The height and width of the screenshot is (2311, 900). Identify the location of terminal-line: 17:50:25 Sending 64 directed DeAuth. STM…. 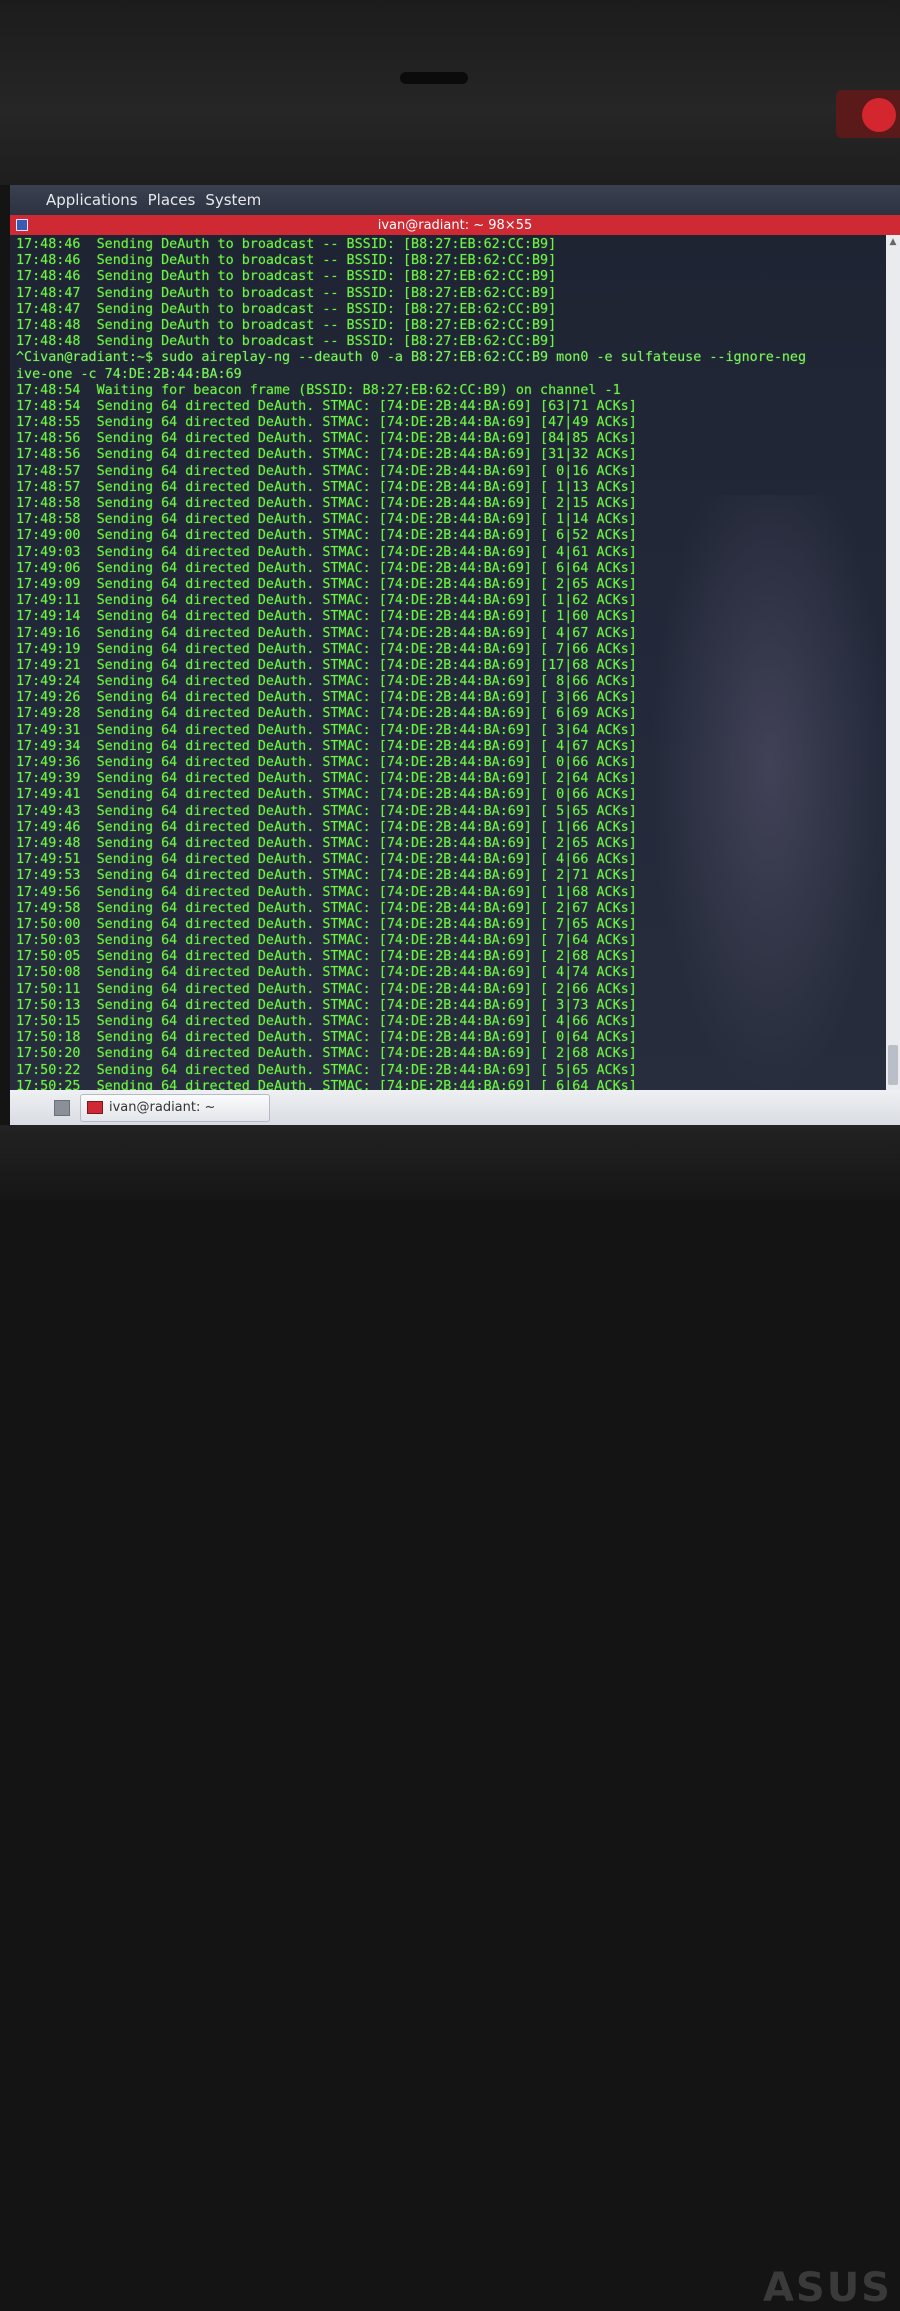
(326, 1084).